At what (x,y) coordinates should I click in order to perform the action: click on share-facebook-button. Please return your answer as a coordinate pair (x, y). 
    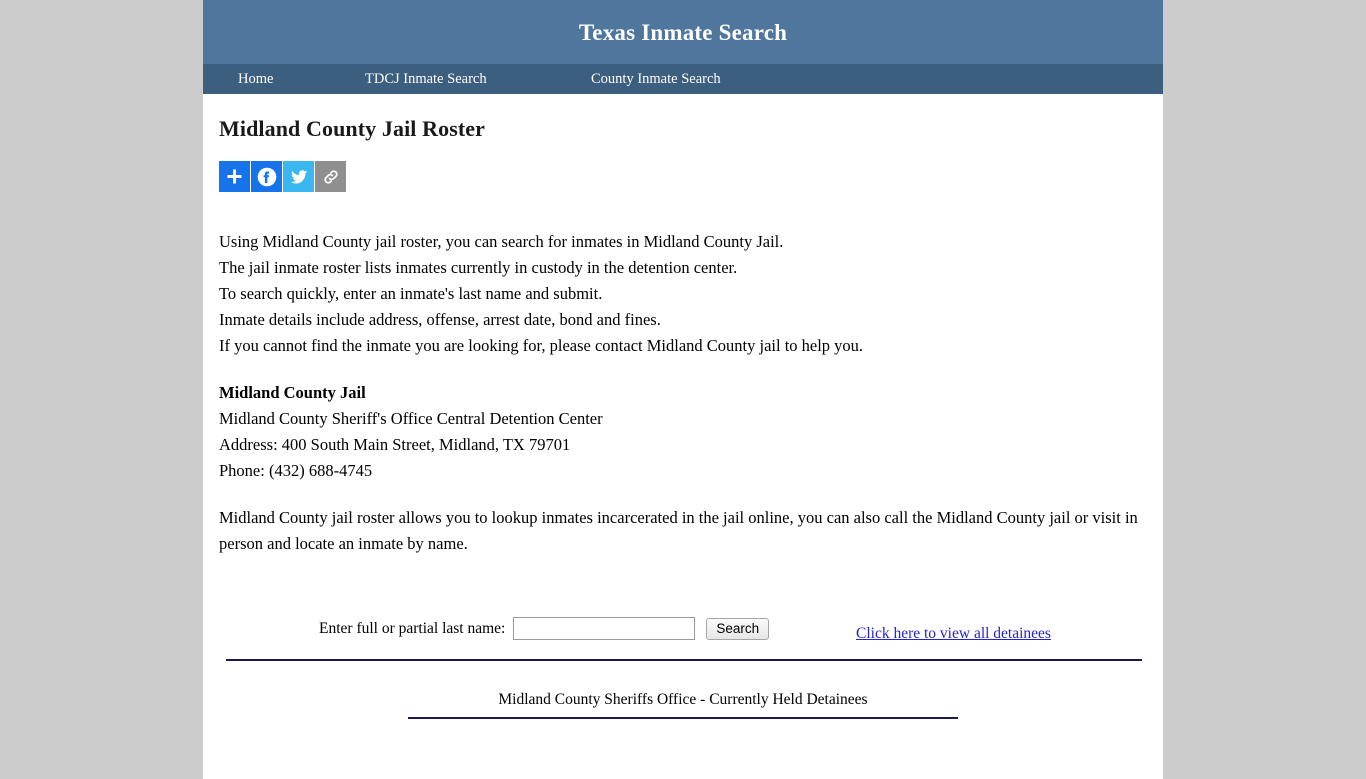
    Looking at the image, I should click on (266, 176).